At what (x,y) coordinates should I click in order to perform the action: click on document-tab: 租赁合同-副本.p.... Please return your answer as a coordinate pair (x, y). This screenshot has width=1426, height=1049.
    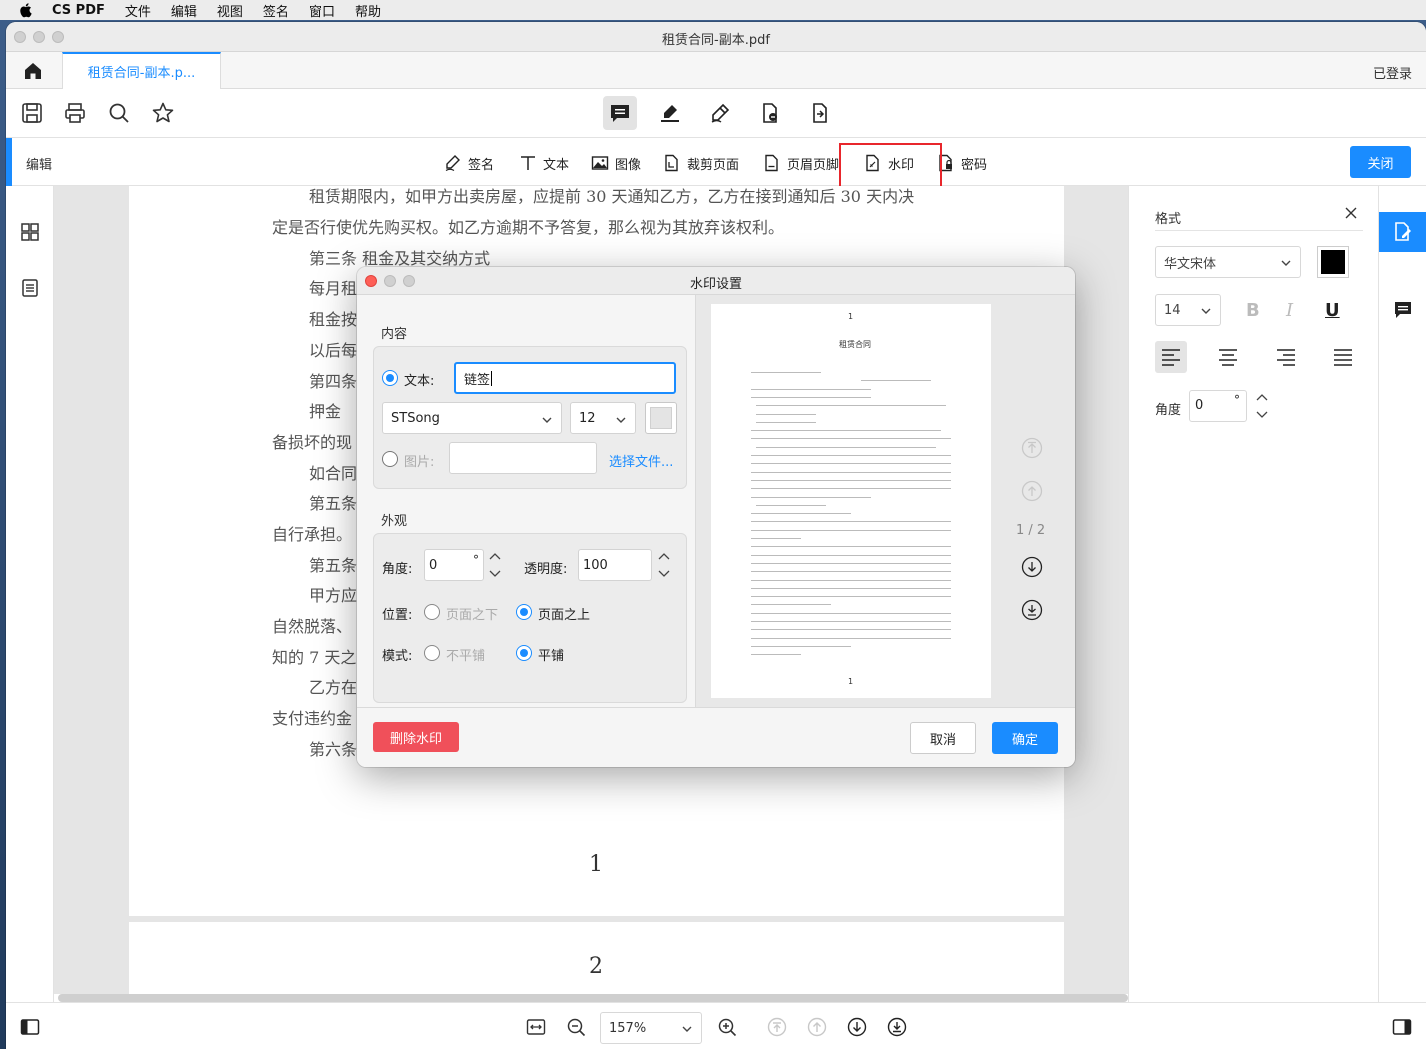
    Looking at the image, I should click on (141, 70).